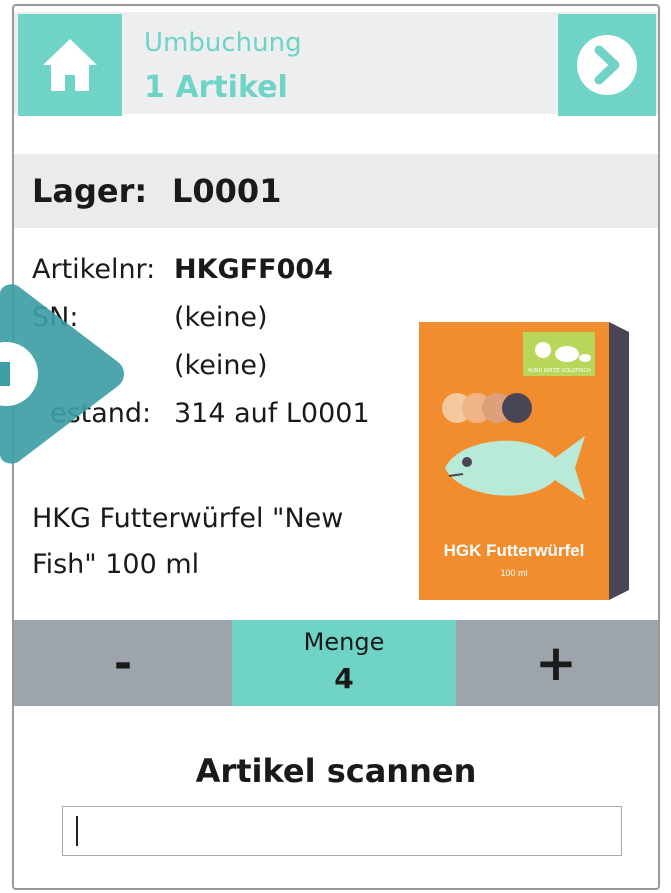 The height and width of the screenshot is (893, 671). I want to click on increase-quantity-button: +, so click(556, 663).